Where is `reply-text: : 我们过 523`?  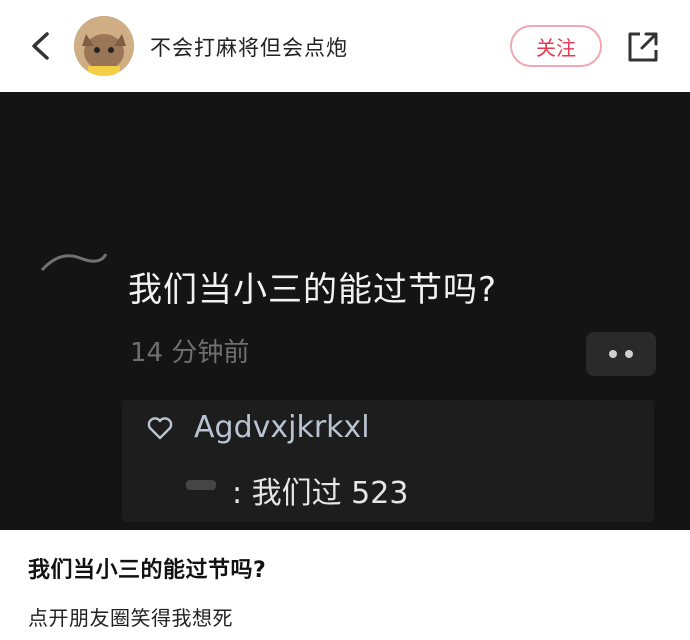 reply-text: : 我们过 523 is located at coordinates (320, 493).